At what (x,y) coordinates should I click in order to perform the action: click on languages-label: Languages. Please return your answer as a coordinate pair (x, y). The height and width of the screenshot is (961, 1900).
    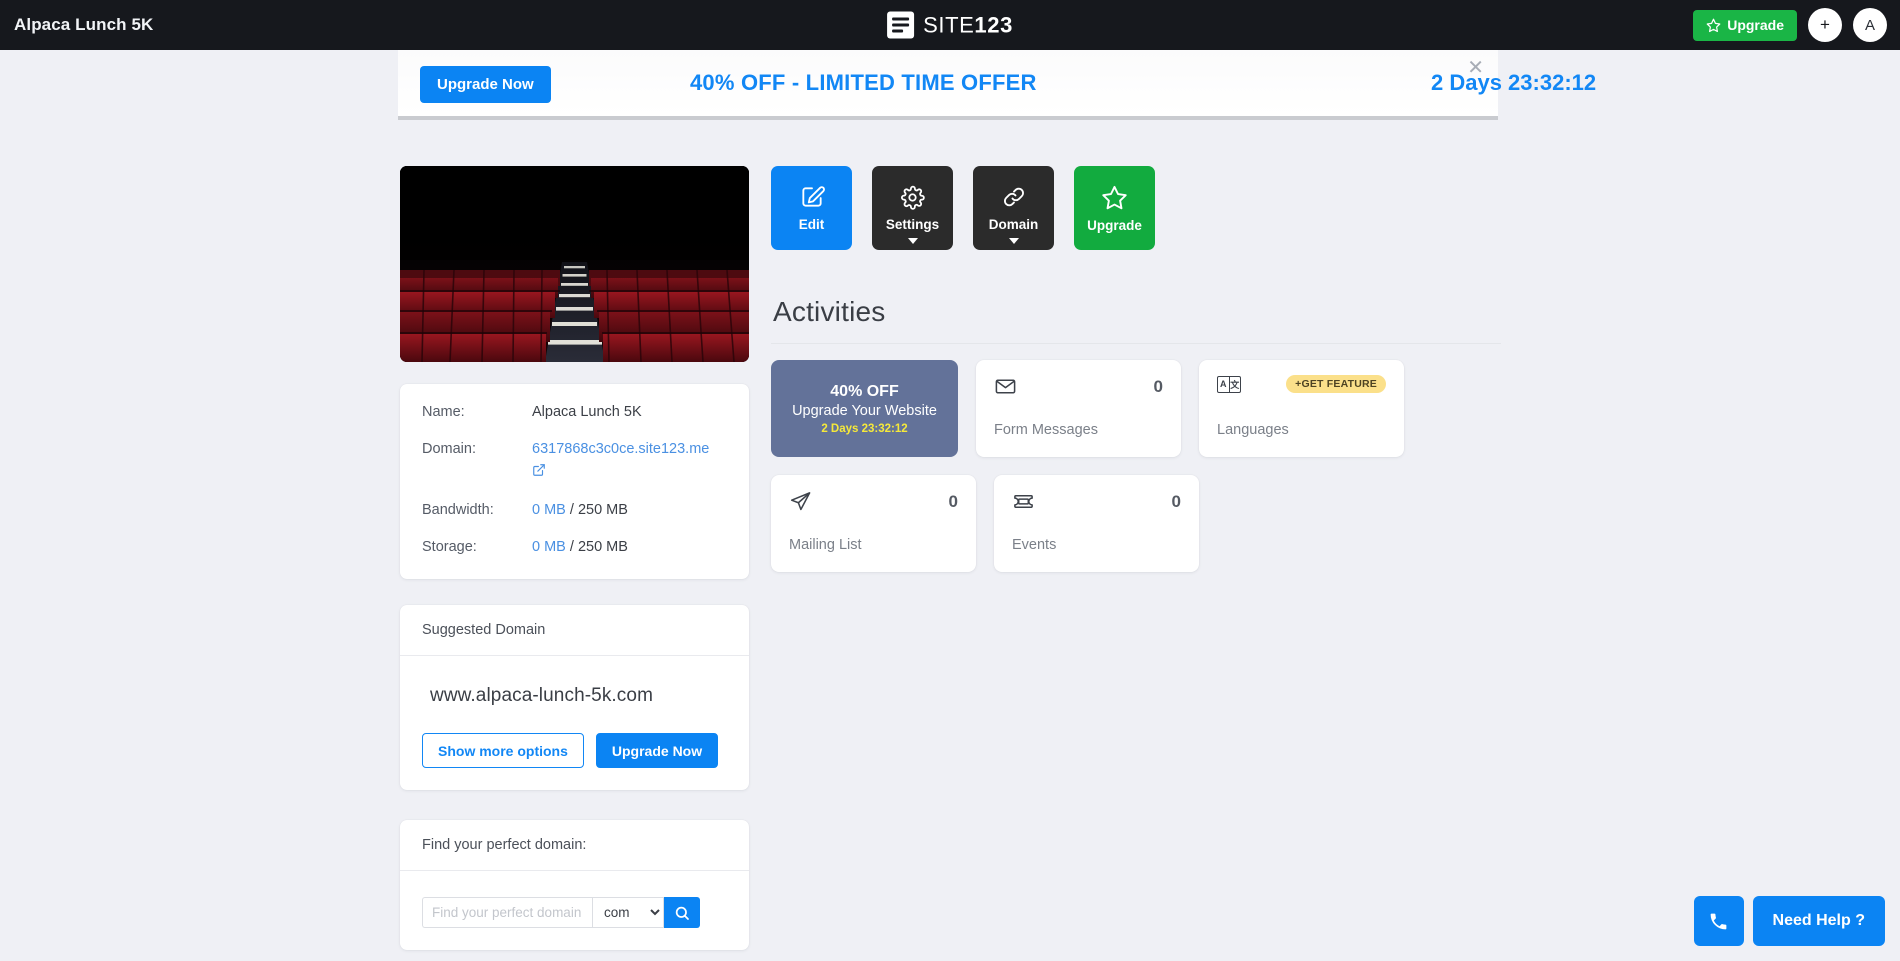
    Looking at the image, I should click on (1253, 430).